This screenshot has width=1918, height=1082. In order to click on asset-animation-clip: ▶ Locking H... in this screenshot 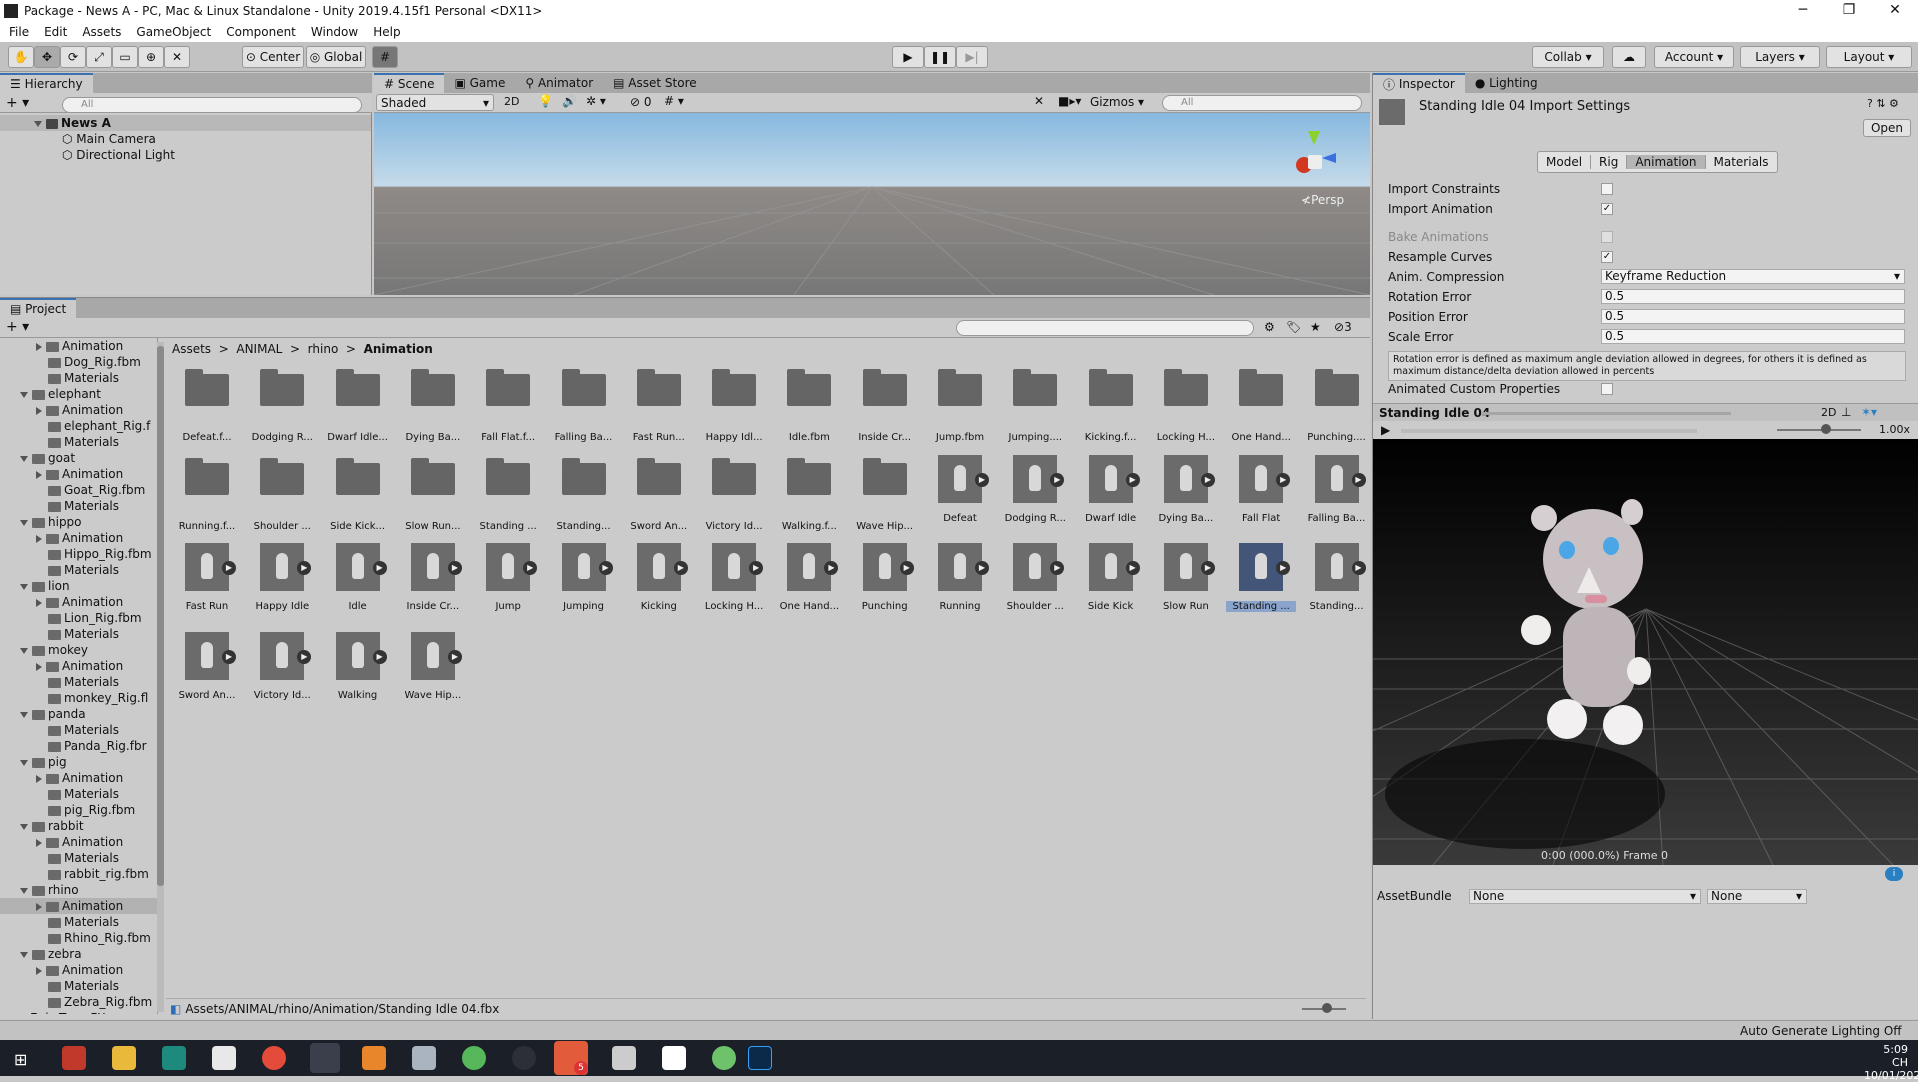, I will do `click(734, 578)`.